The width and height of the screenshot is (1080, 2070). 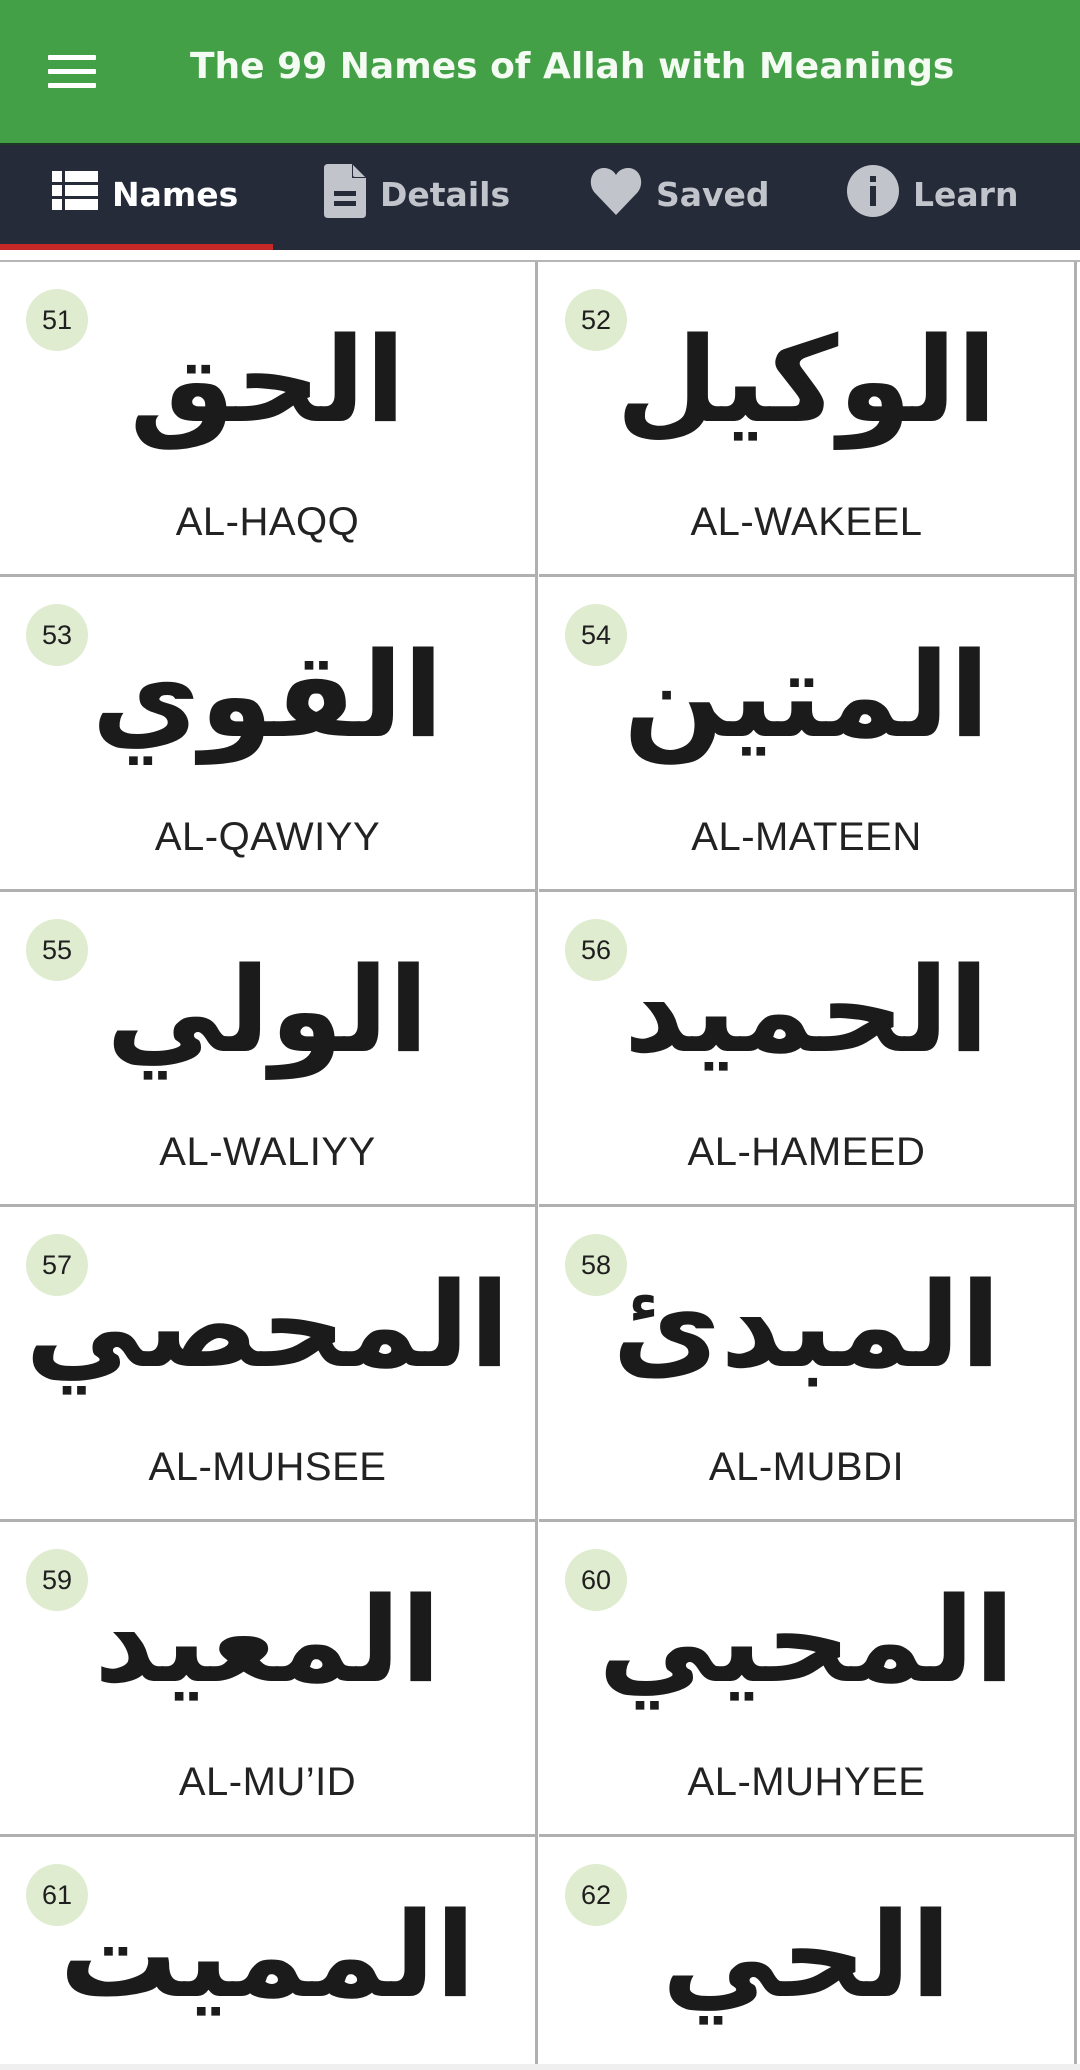 What do you see at coordinates (806, 522) in the screenshot?
I see `transliteration-label: AL-WAKEEL` at bounding box center [806, 522].